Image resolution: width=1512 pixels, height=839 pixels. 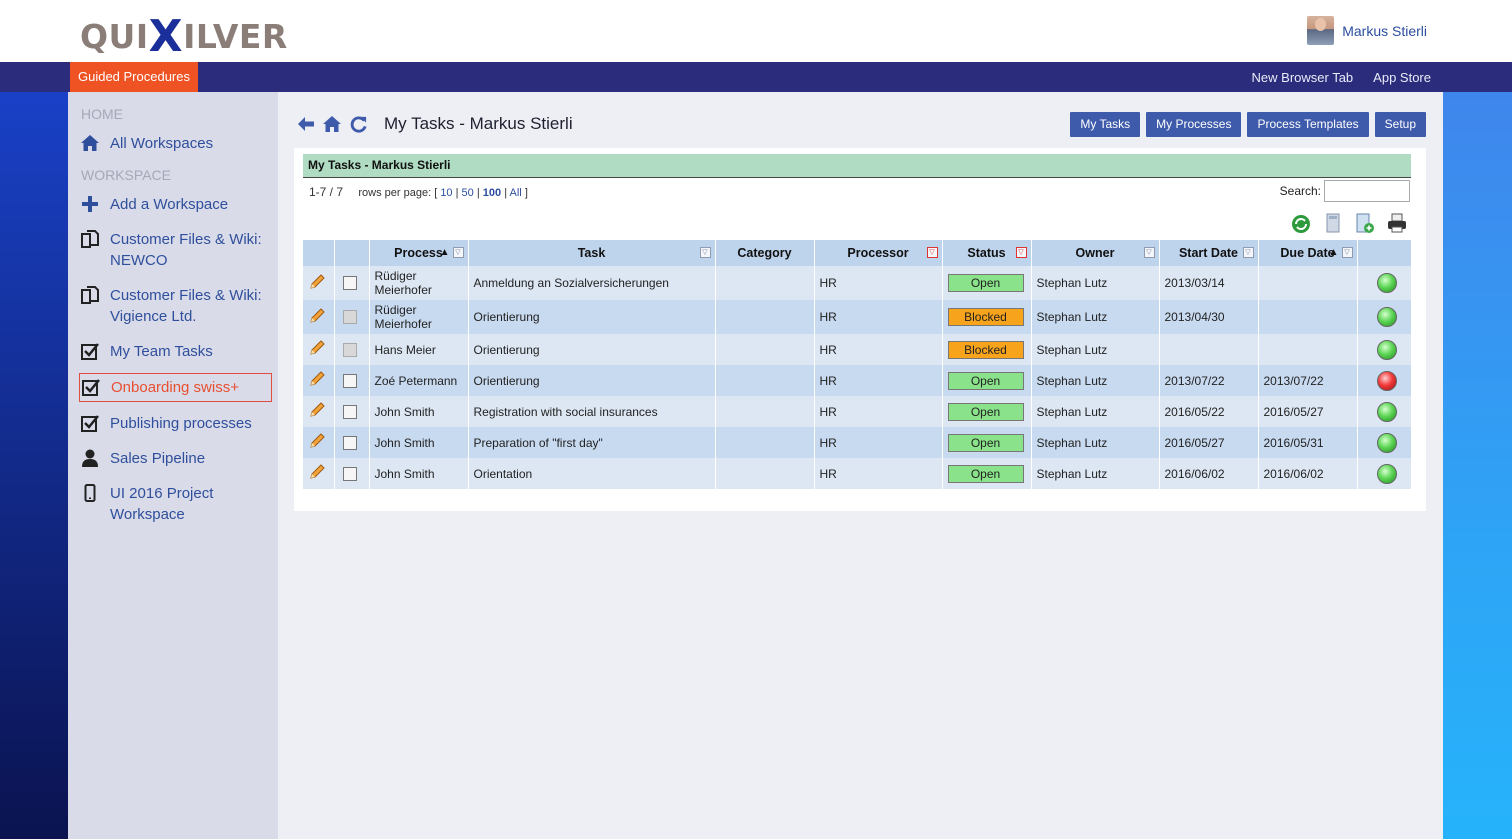 What do you see at coordinates (1333, 223) in the screenshot?
I see `document-icon` at bounding box center [1333, 223].